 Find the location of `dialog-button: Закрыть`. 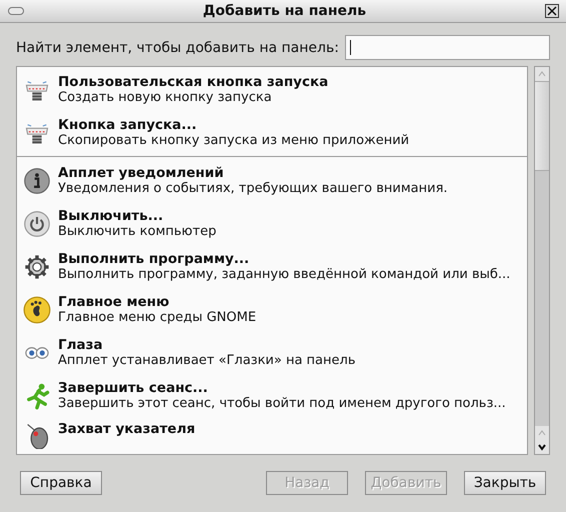

dialog-button: Закрыть is located at coordinates (505, 483).